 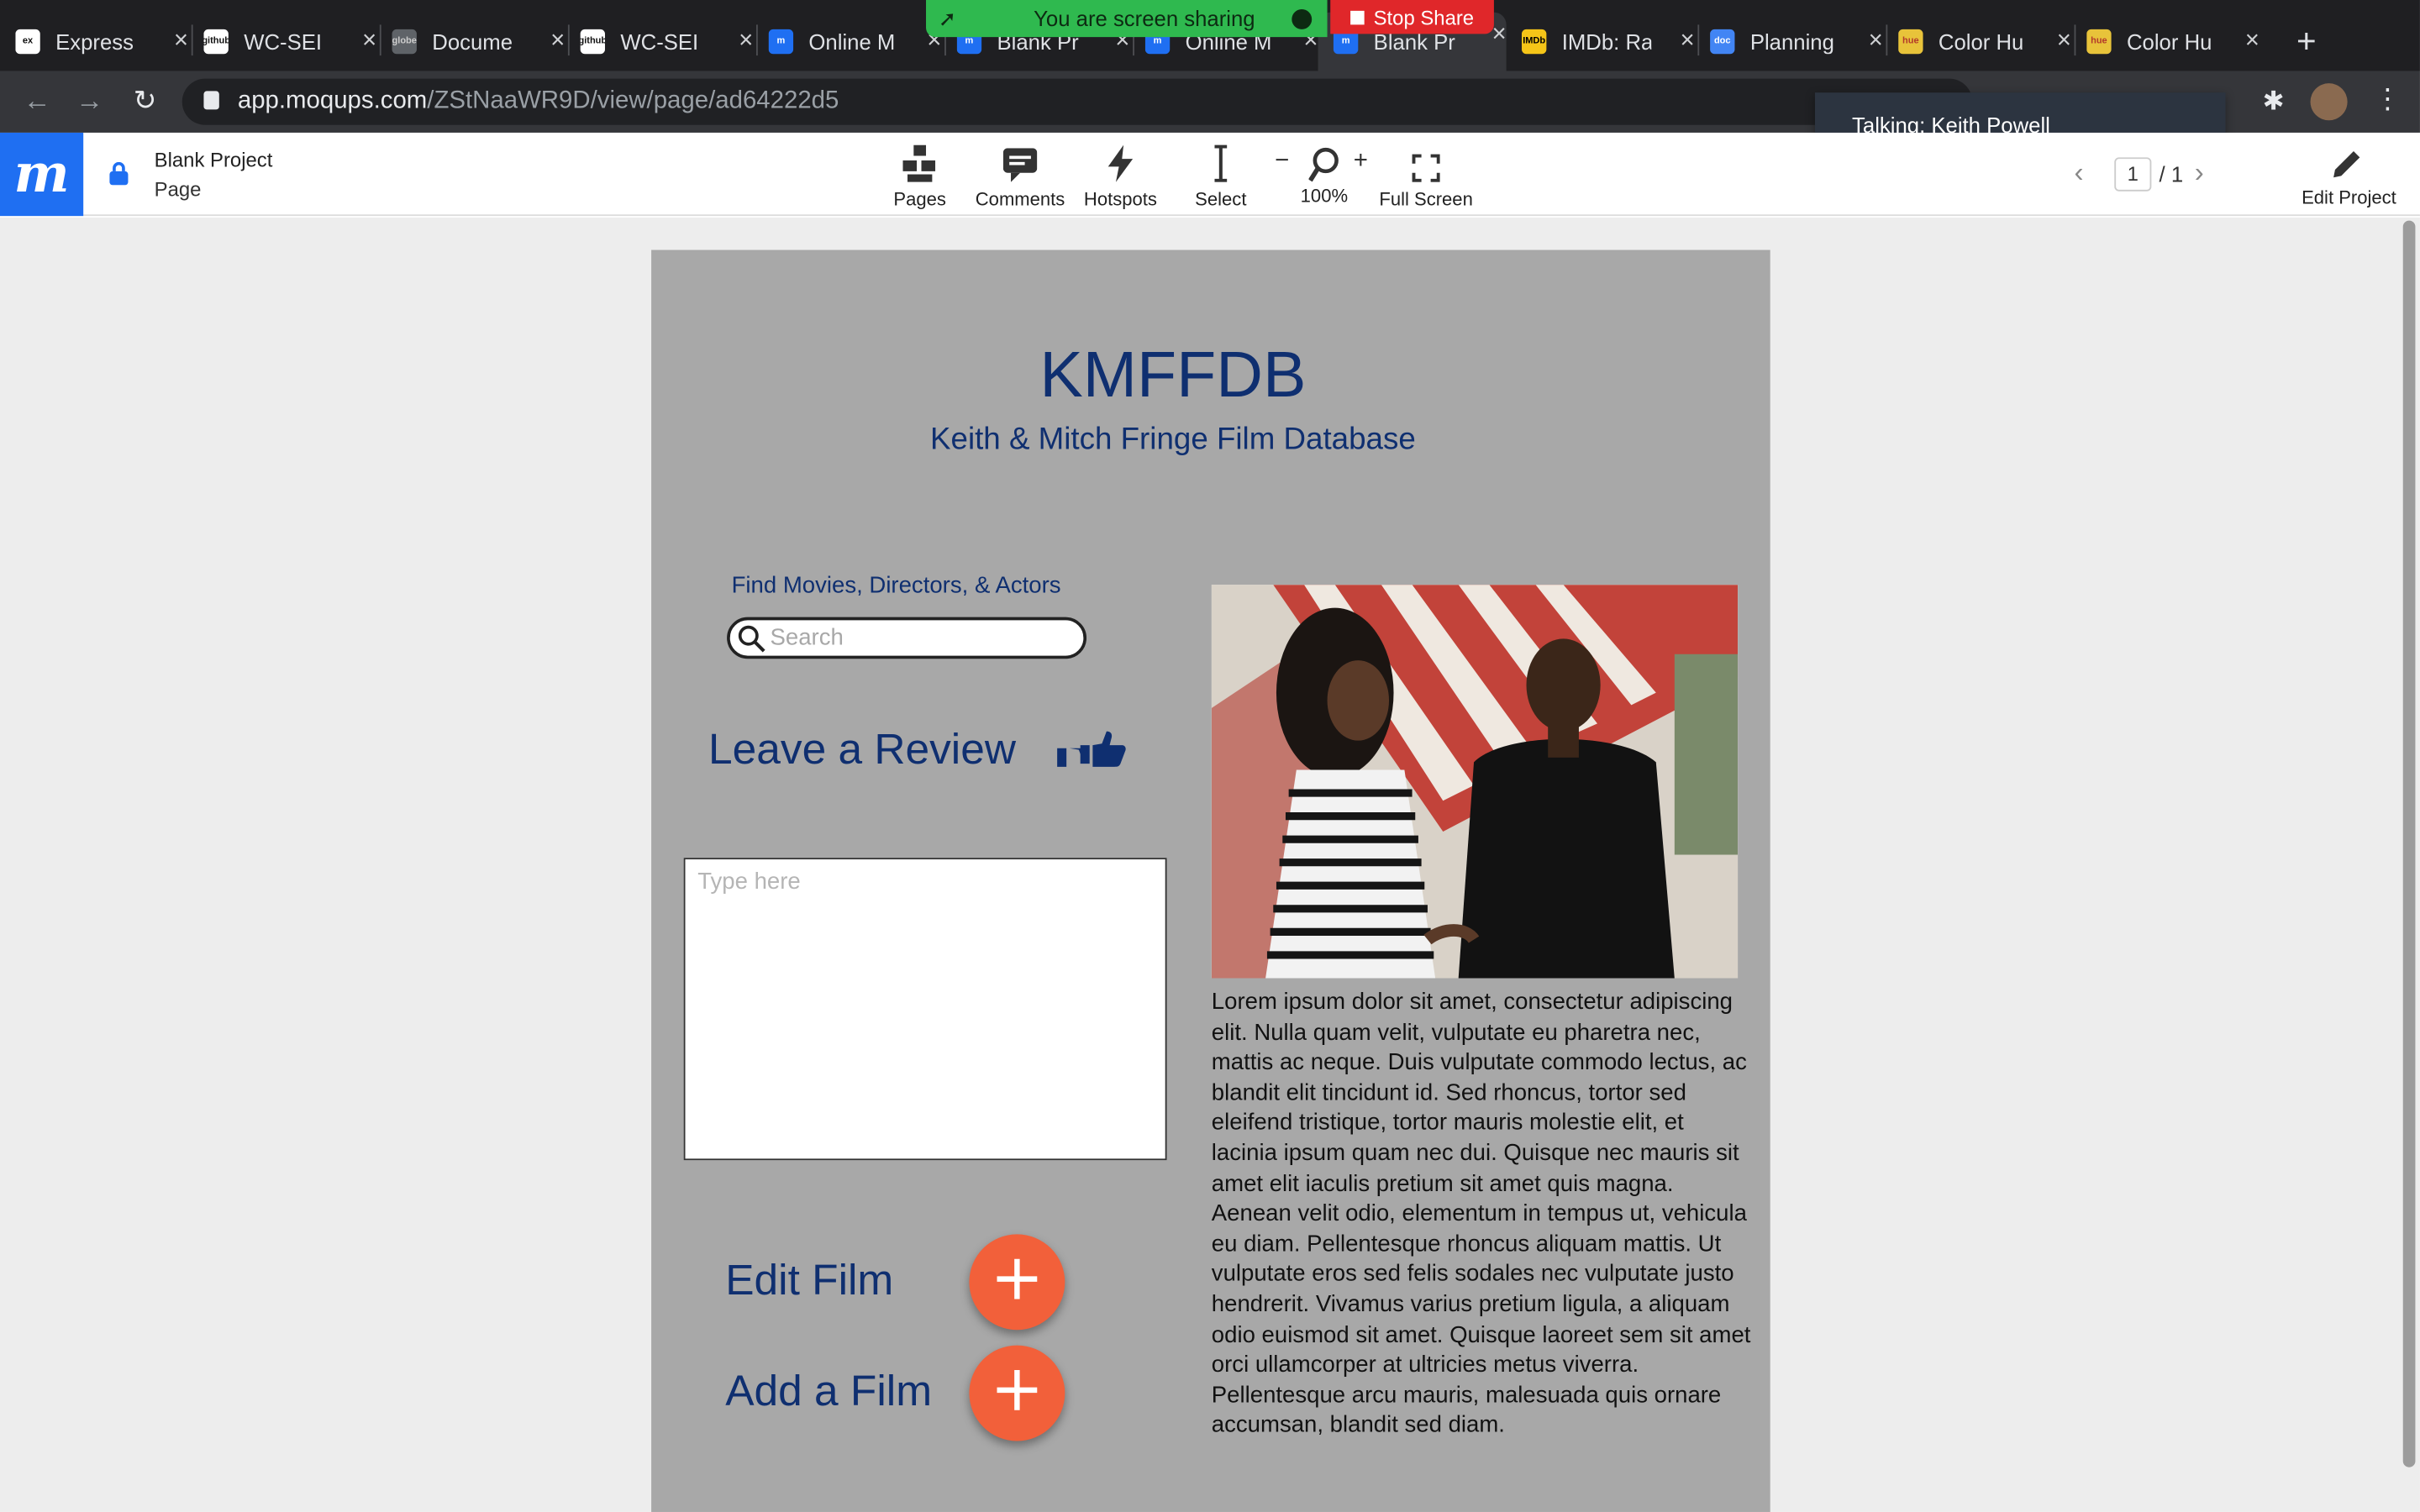 I want to click on tab-title: Online M, so click(x=852, y=42).